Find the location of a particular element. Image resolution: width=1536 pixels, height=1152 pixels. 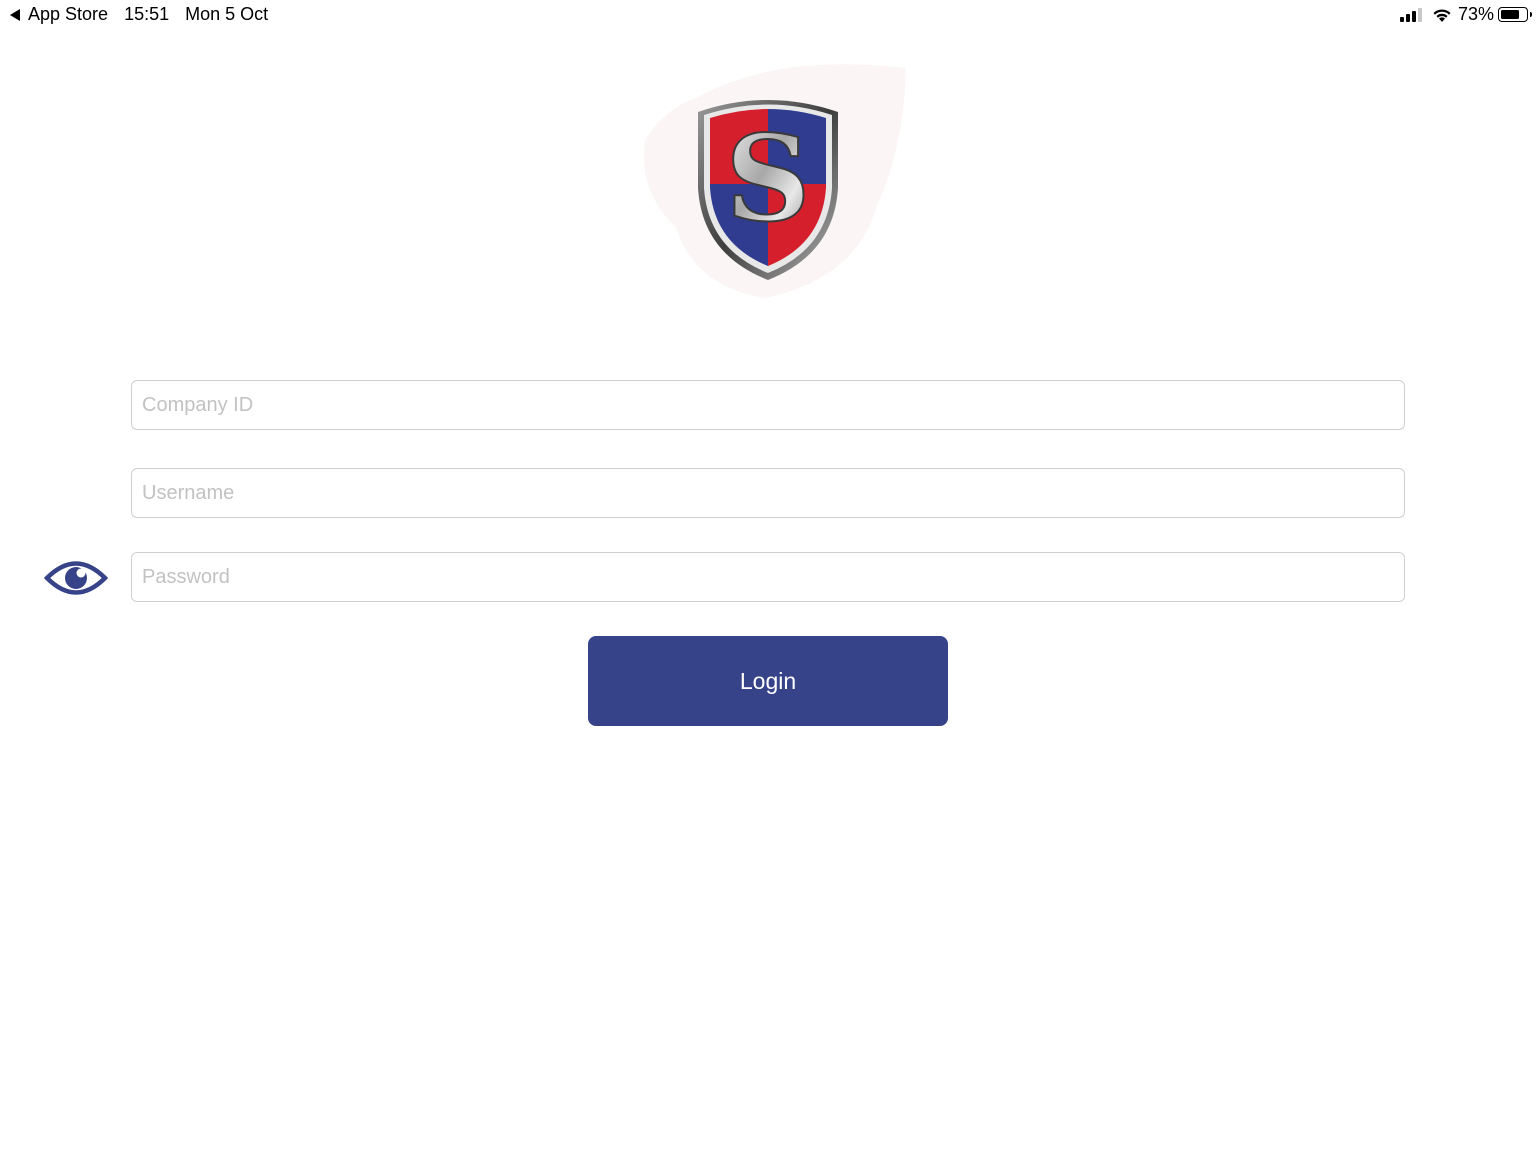

battery-icon is located at coordinates (1515, 14).